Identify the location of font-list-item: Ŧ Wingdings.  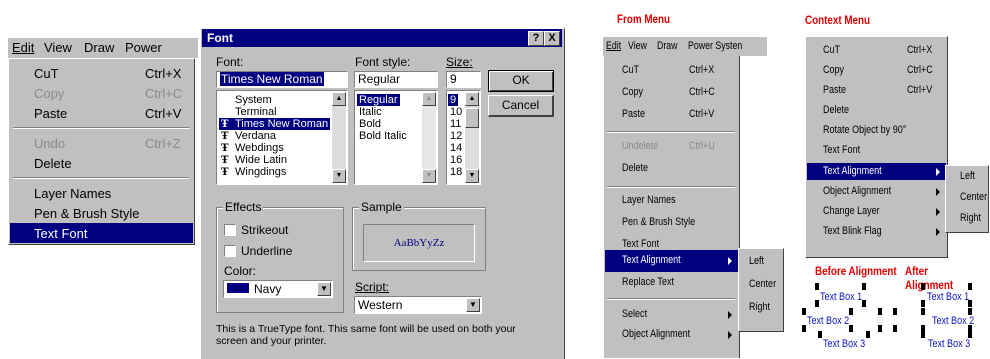
(253, 172).